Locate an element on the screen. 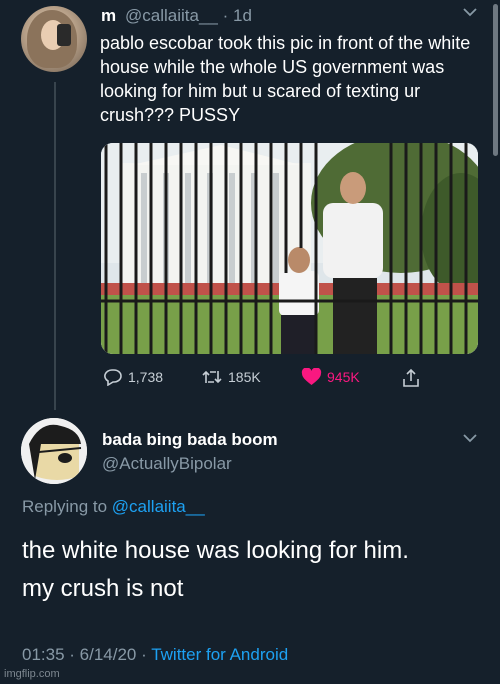 The image size is (500, 684). retweet-button: 185K is located at coordinates (231, 377).